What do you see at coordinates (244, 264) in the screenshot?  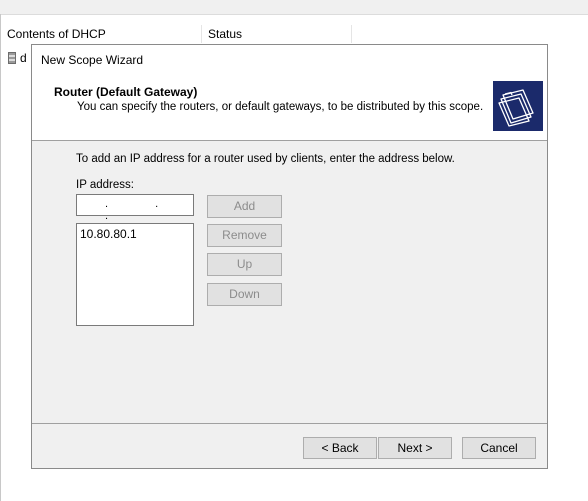 I see `up-button: Up` at bounding box center [244, 264].